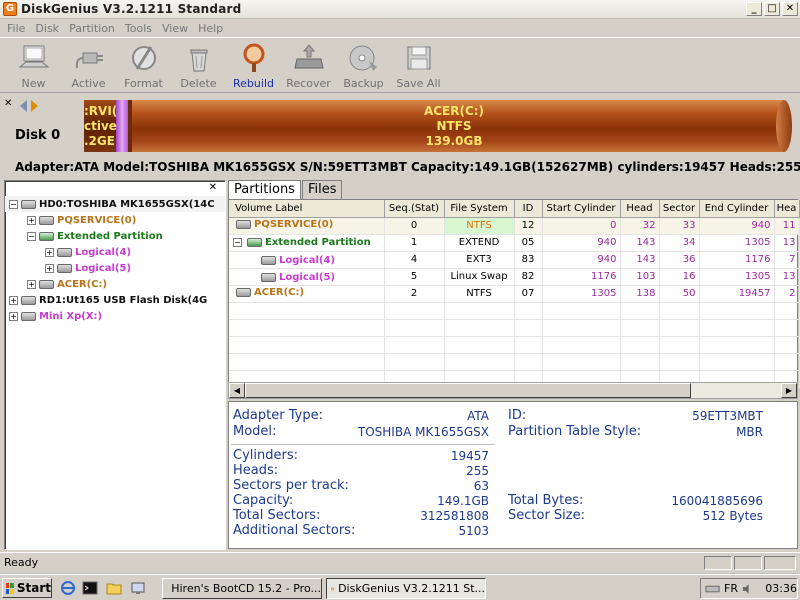 This screenshot has width=800, height=600. Describe the element at coordinates (90, 588) in the screenshot. I see `command-prompt-icon` at that location.